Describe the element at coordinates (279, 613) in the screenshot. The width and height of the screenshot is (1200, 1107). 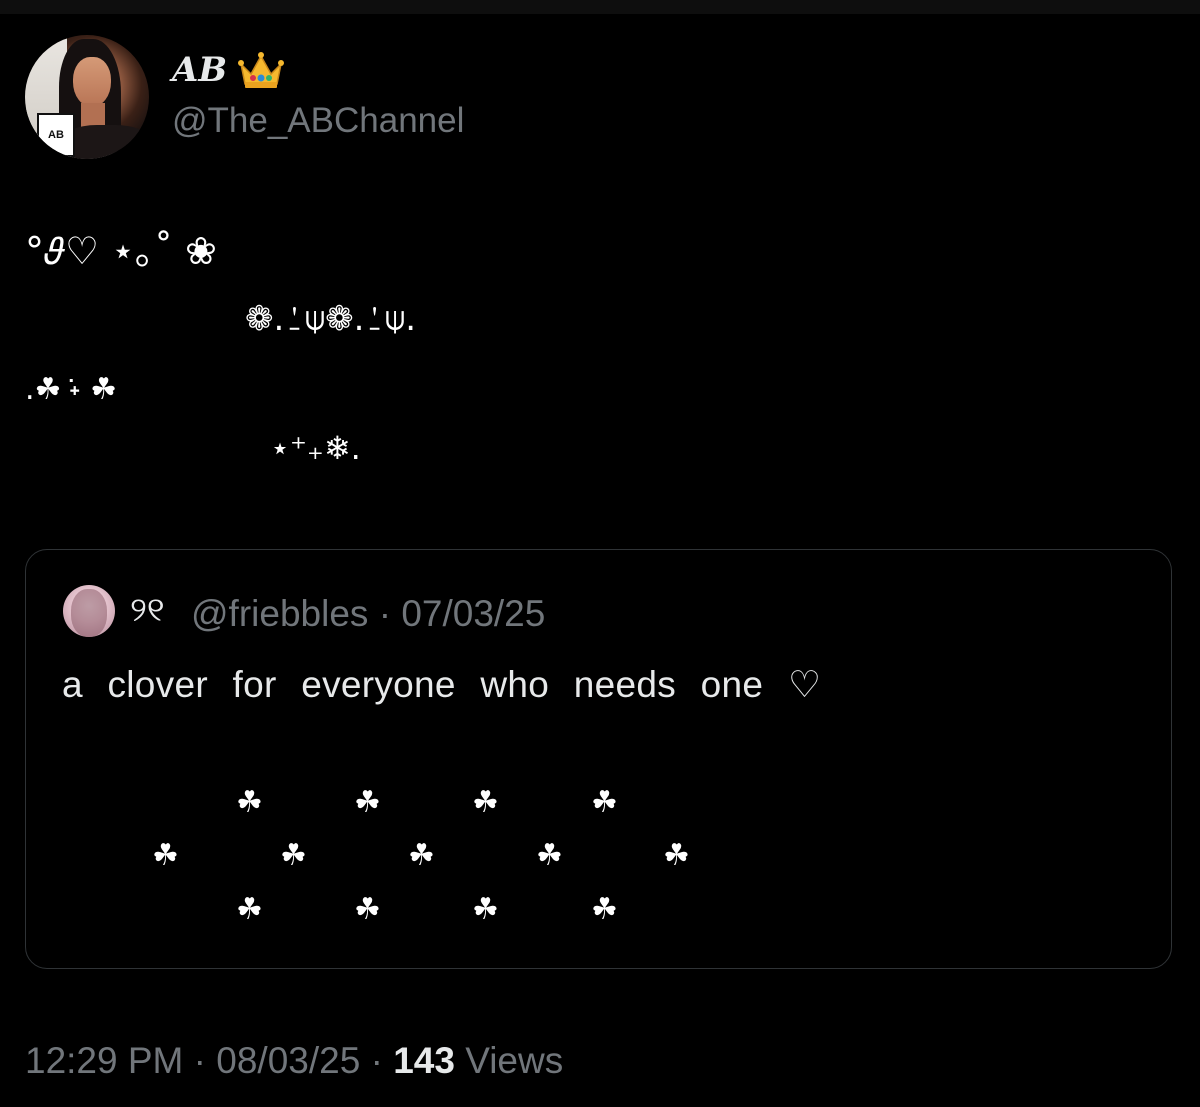
I see `quoted-author-handle: @friebbles` at that location.